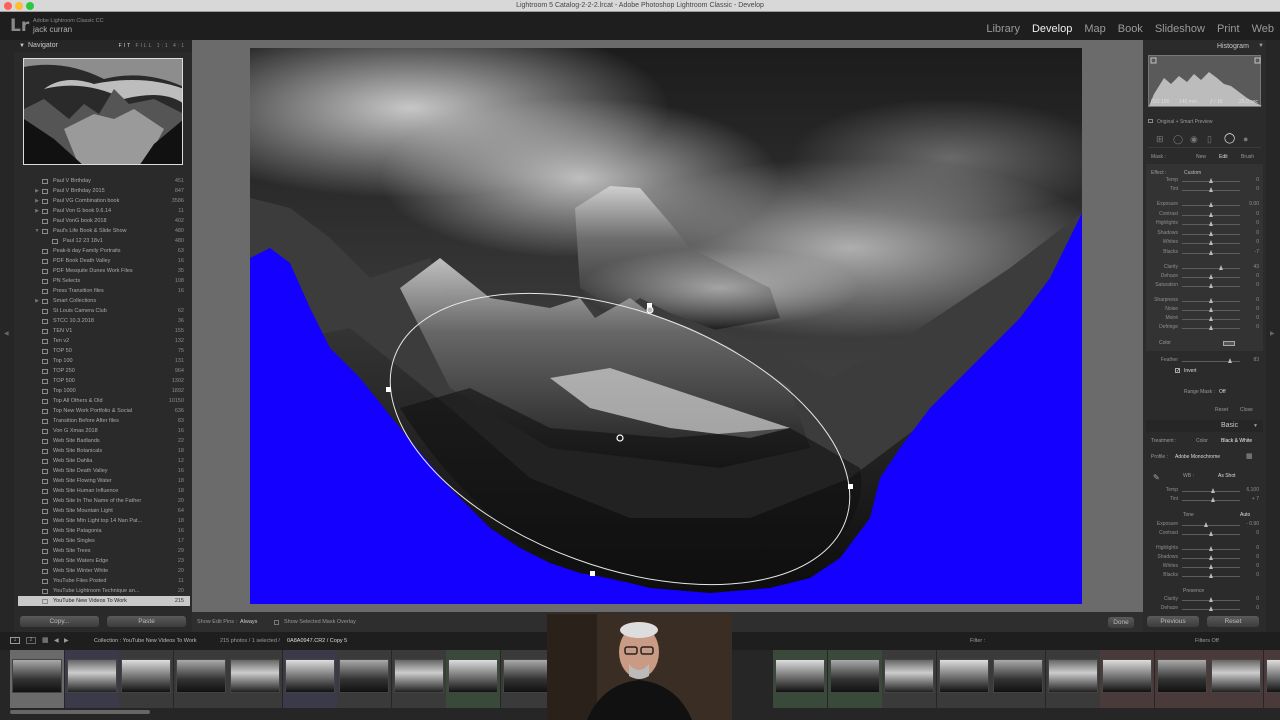 The height and width of the screenshot is (720, 1280). Describe the element at coordinates (1052, 29) in the screenshot. I see `module-develop: Develop` at that location.